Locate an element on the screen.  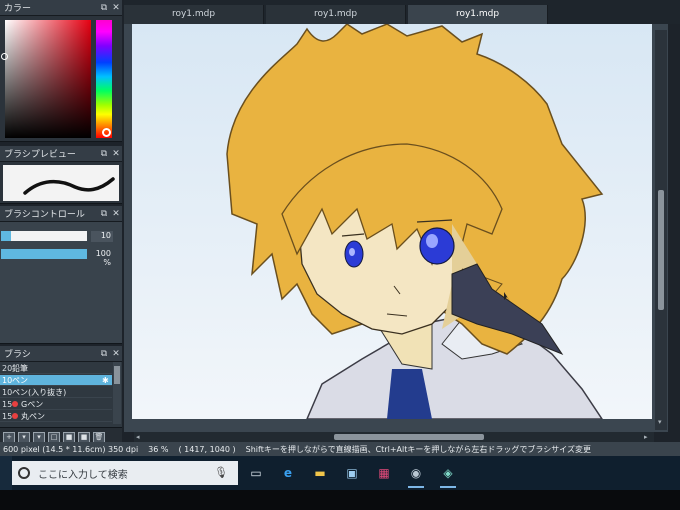
right-eye is located at coordinates (437, 246).